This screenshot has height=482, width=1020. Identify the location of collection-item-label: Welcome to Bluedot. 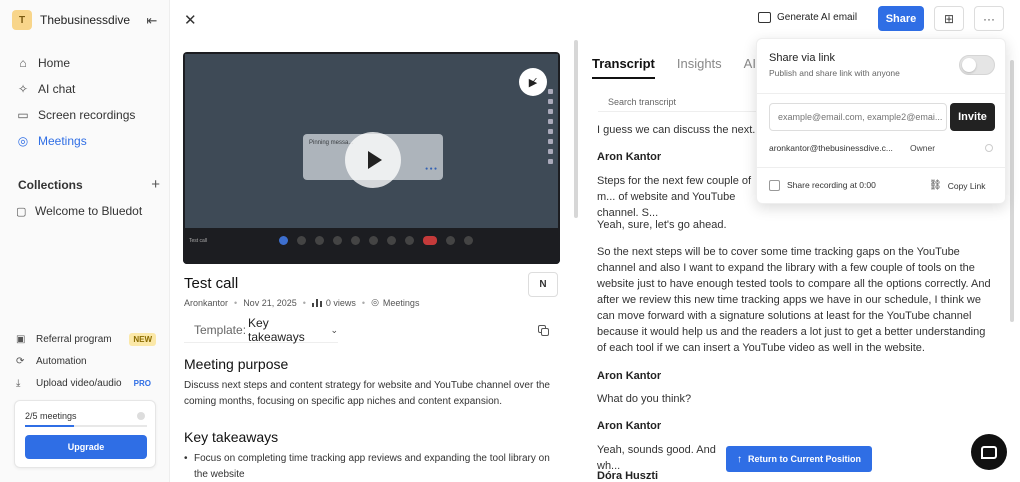
(89, 211).